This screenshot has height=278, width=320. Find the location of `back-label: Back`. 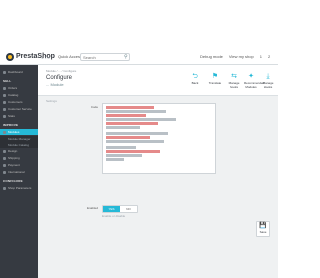

back-label: Back is located at coordinates (195, 83).